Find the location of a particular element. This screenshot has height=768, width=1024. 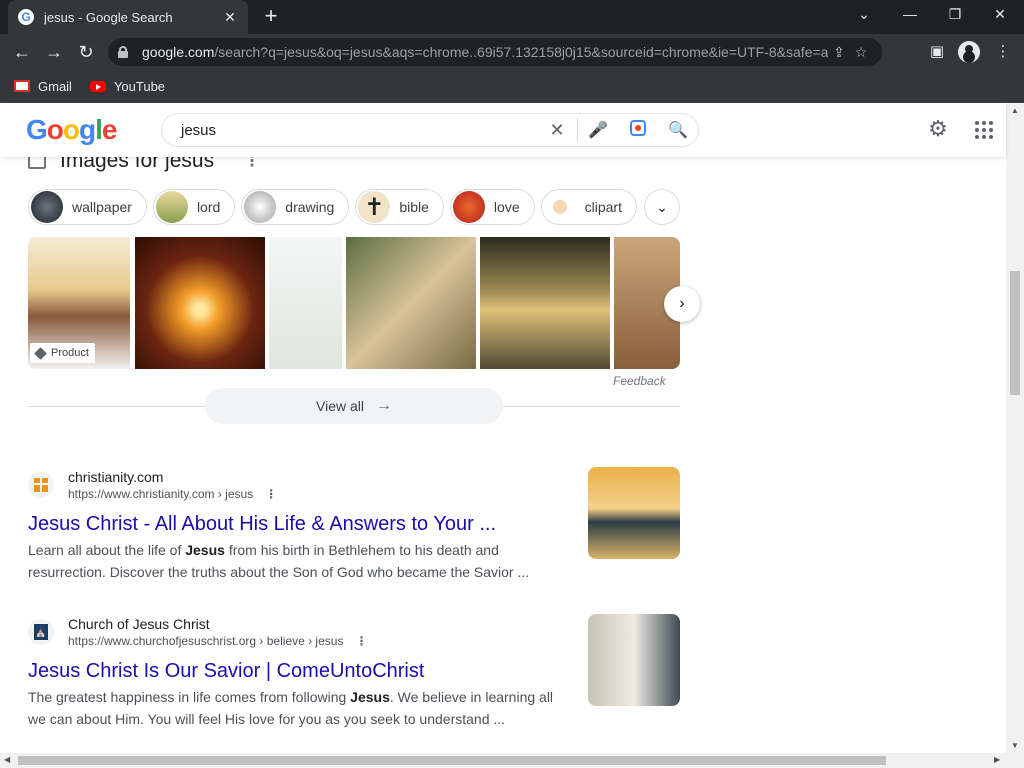

profile-avatar-icon is located at coordinates (969, 52).